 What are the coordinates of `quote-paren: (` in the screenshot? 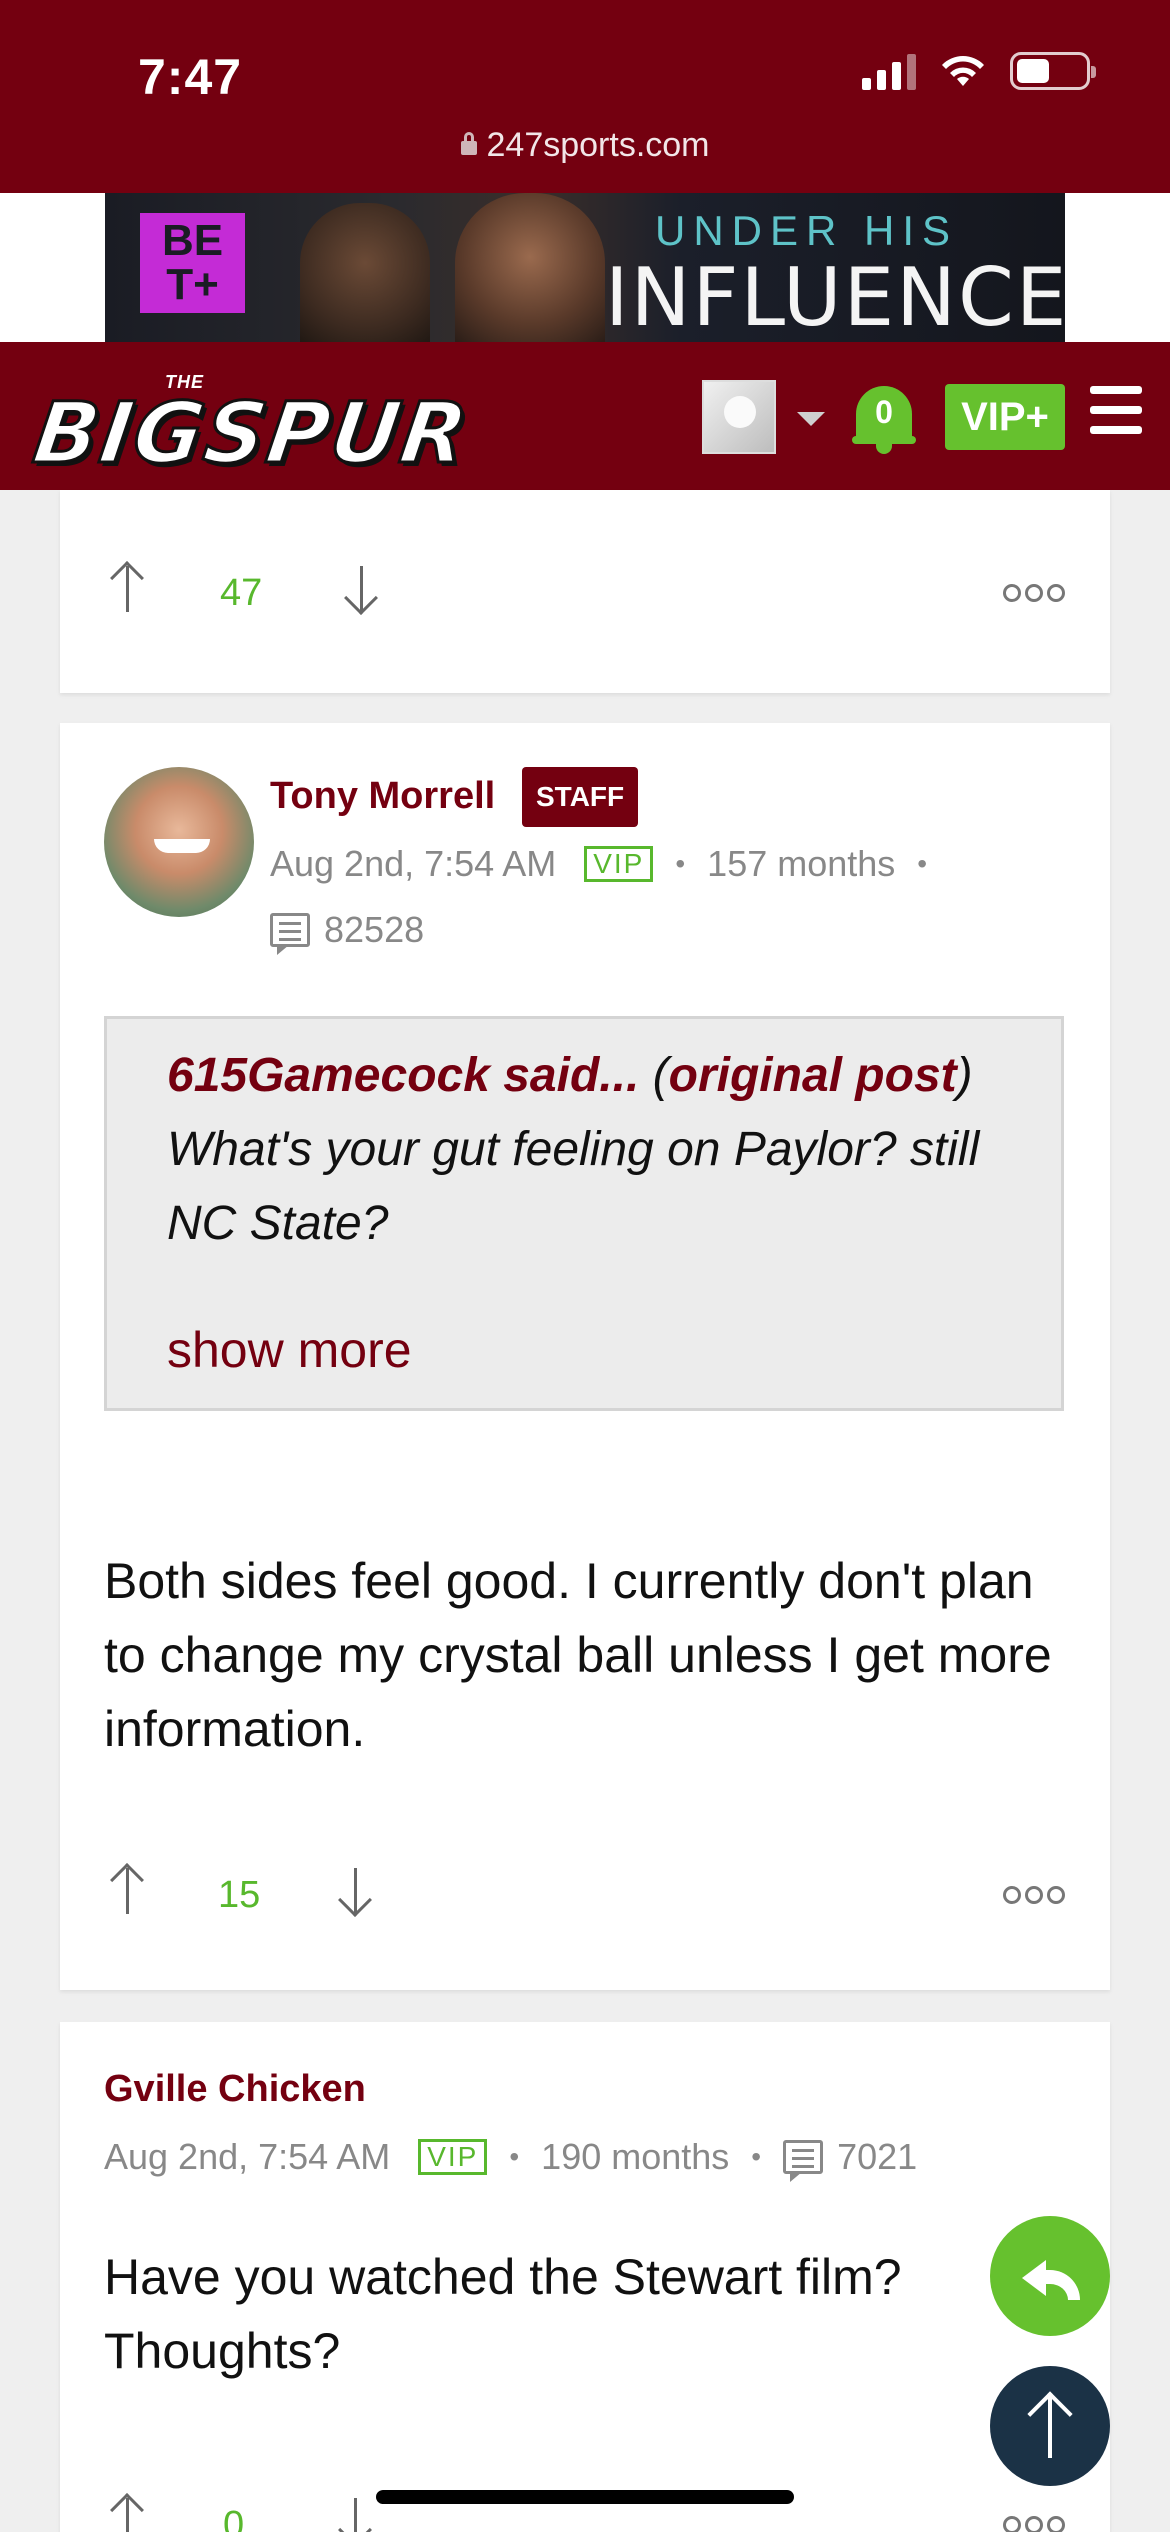 It's located at (654, 1075).